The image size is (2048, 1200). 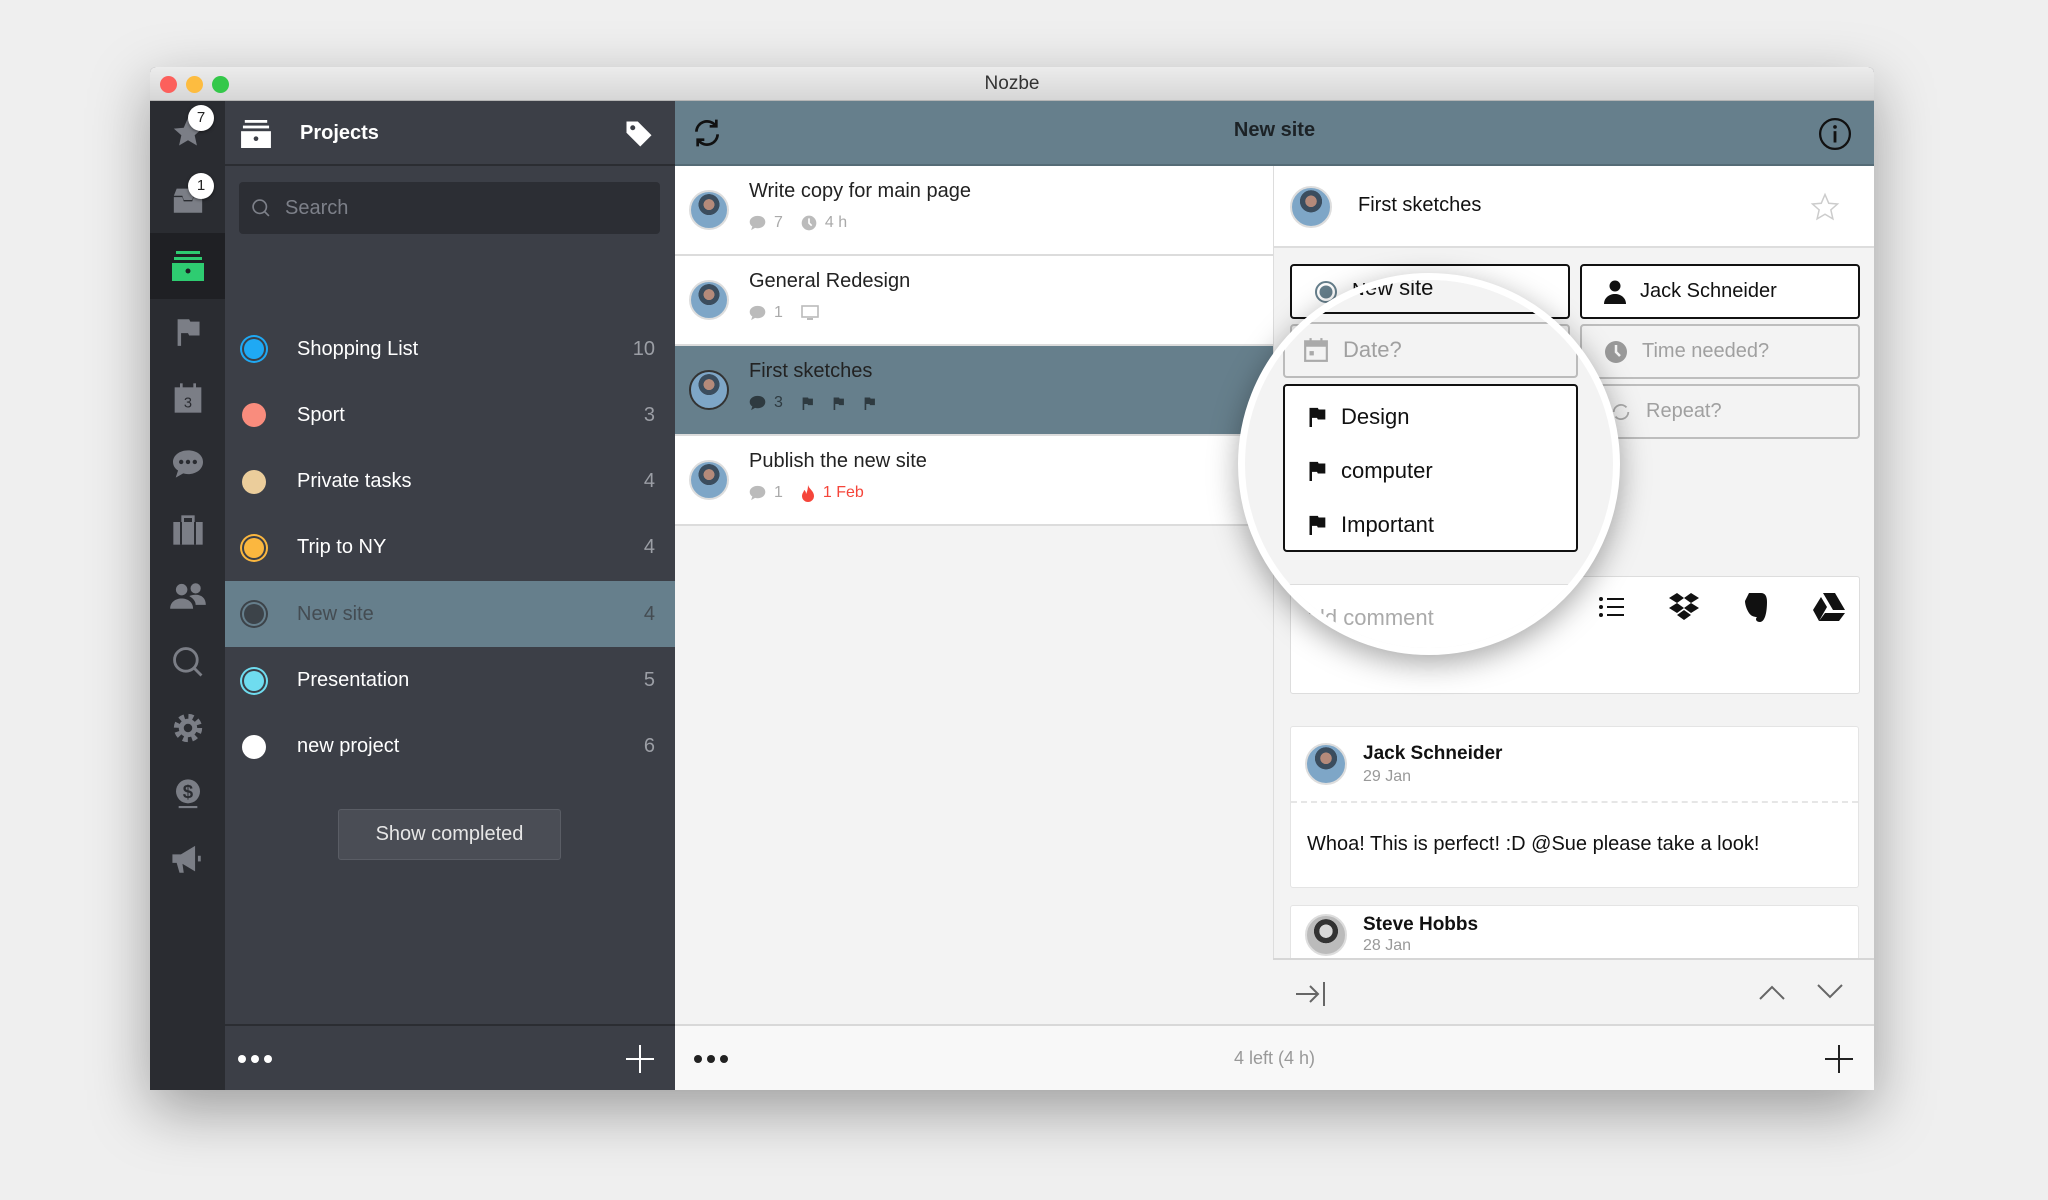 I want to click on project-item: new project 6, so click(x=450, y=747).